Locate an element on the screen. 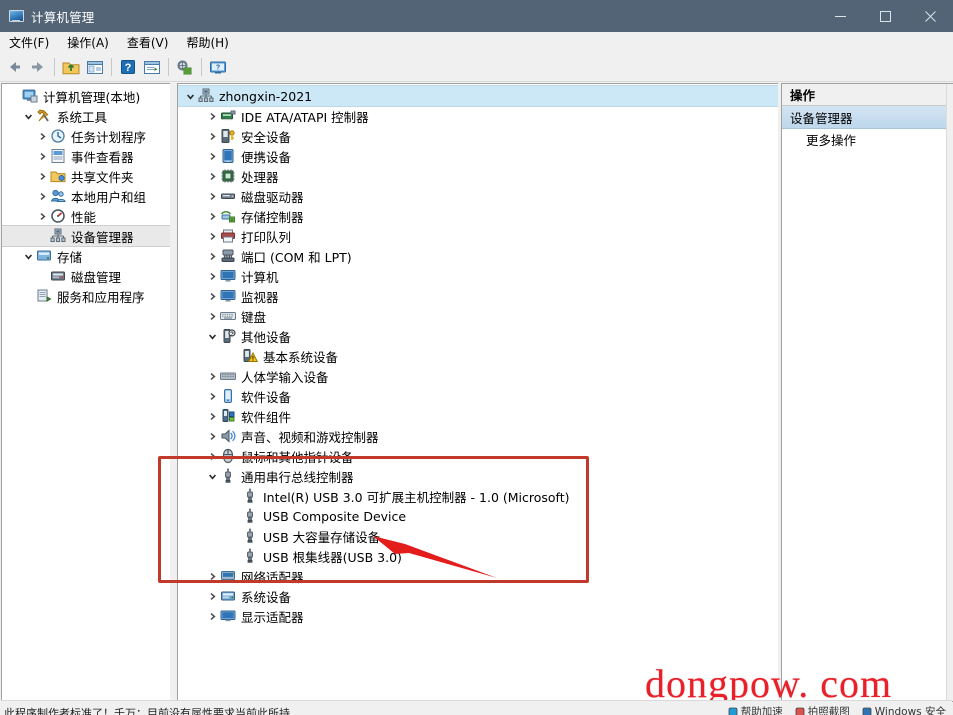 This screenshot has height=715, width=953. tree-item-9: 磁盘管理 is located at coordinates (86, 276).